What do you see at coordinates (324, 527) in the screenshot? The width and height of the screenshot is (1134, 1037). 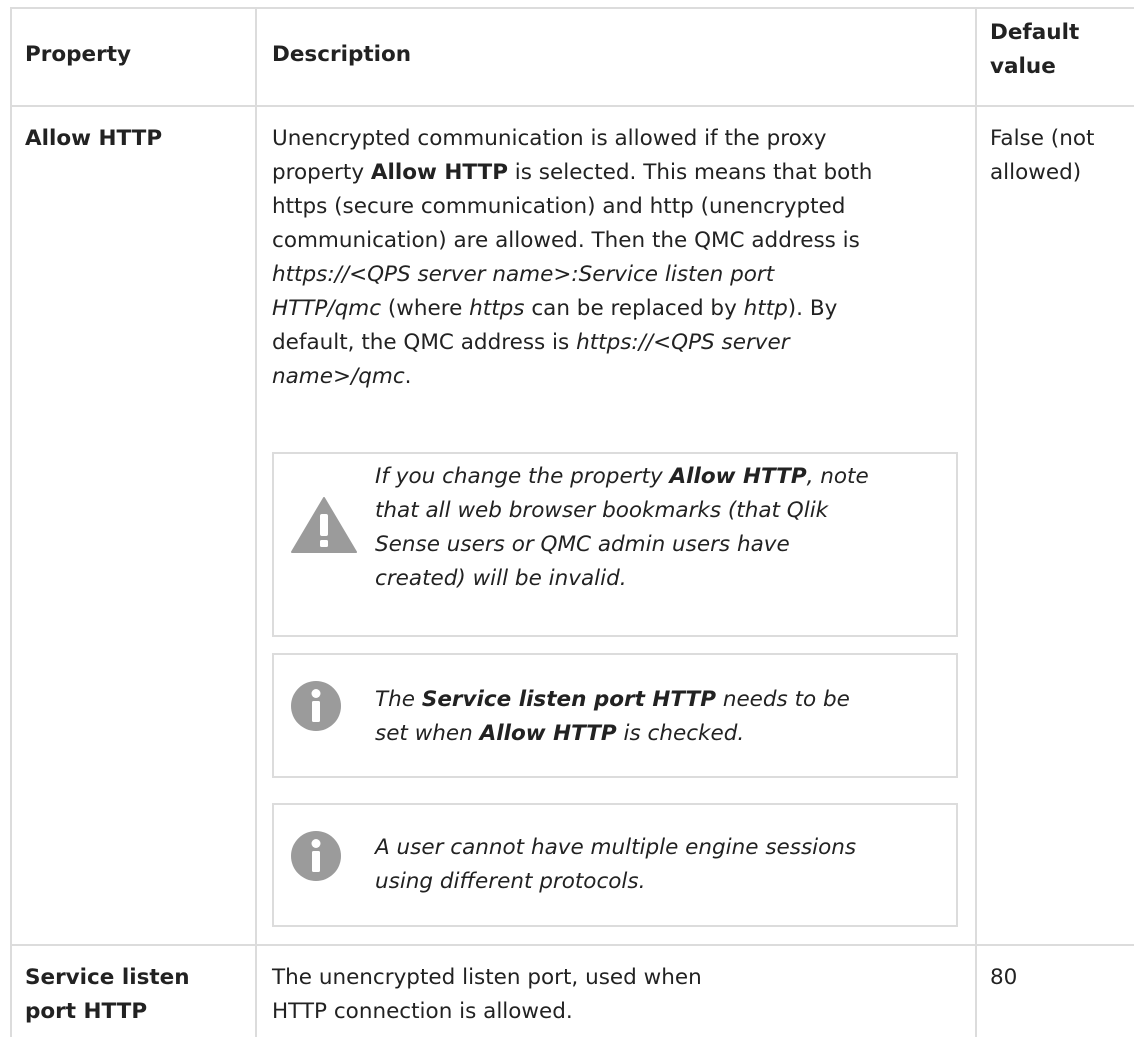 I see `warning-icon` at bounding box center [324, 527].